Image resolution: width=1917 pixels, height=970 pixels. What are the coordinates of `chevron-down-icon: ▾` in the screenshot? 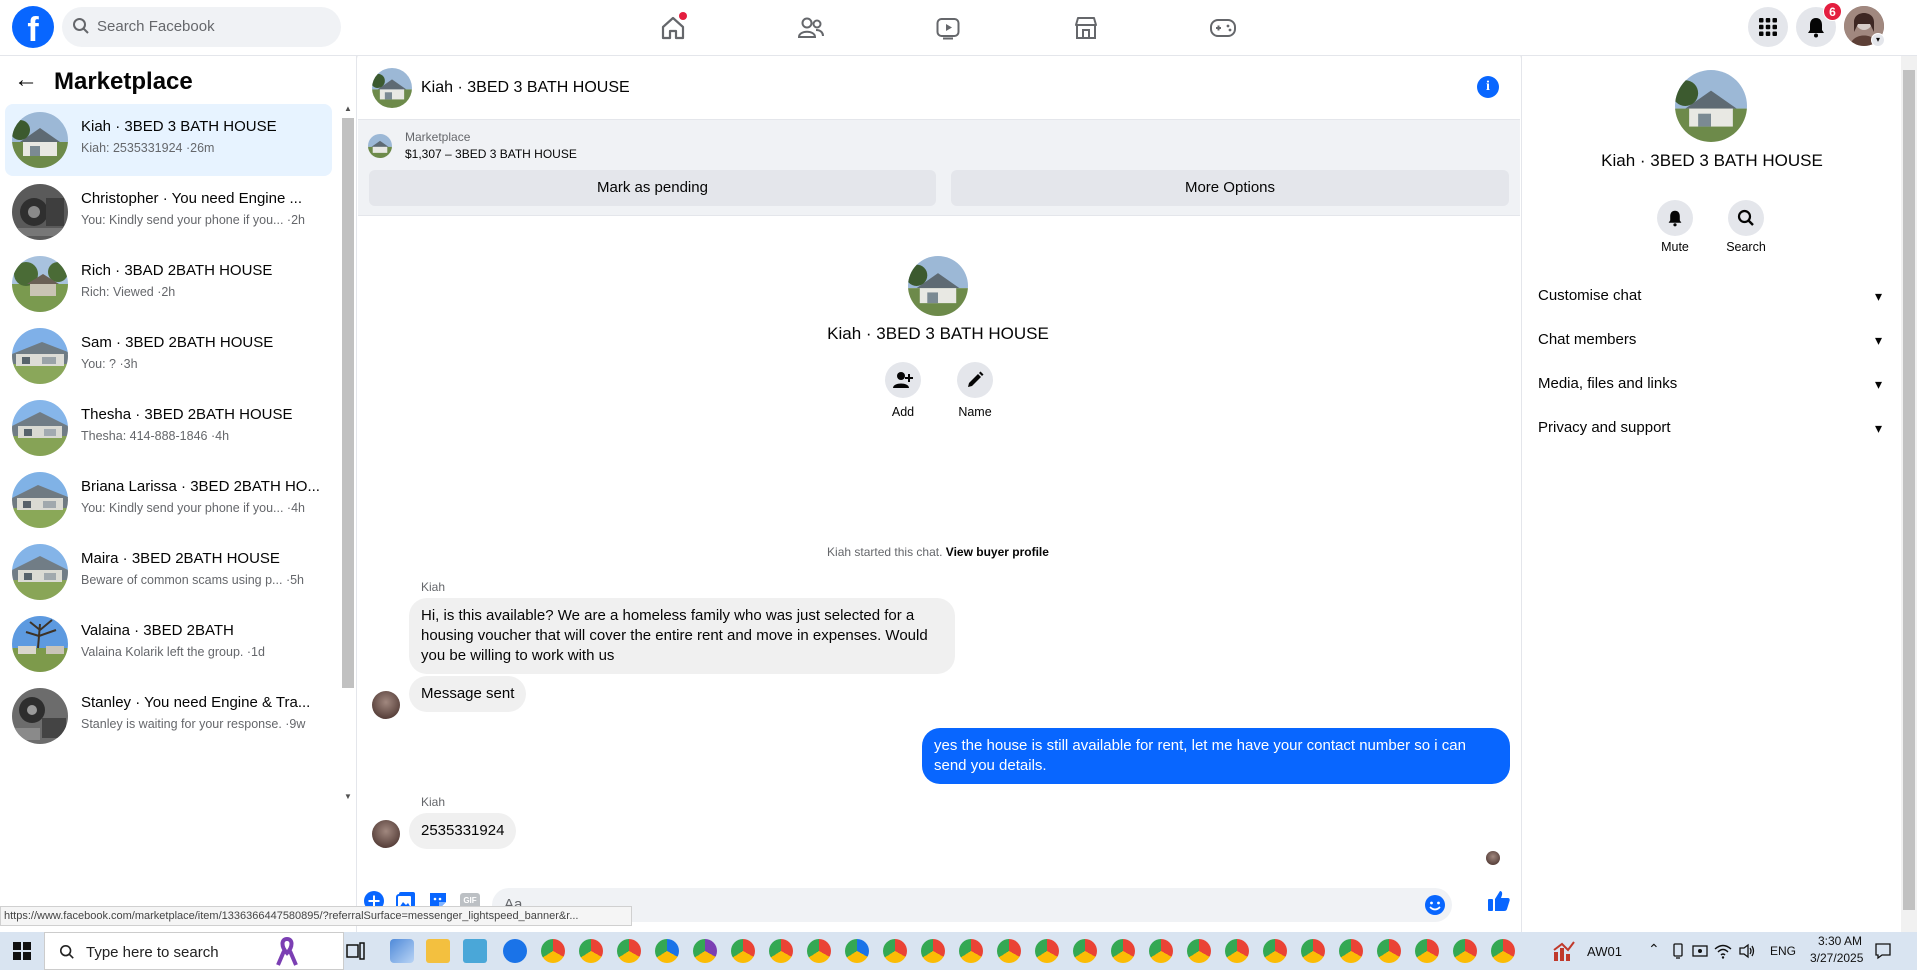 It's located at (1878, 340).